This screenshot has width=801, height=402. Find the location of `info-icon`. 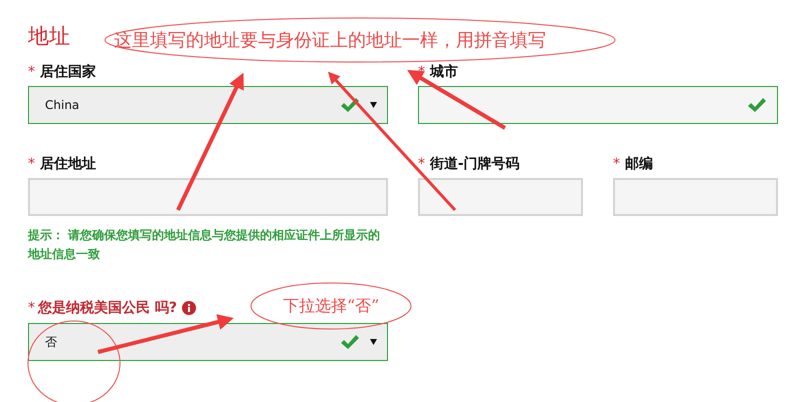

info-icon is located at coordinates (189, 308).